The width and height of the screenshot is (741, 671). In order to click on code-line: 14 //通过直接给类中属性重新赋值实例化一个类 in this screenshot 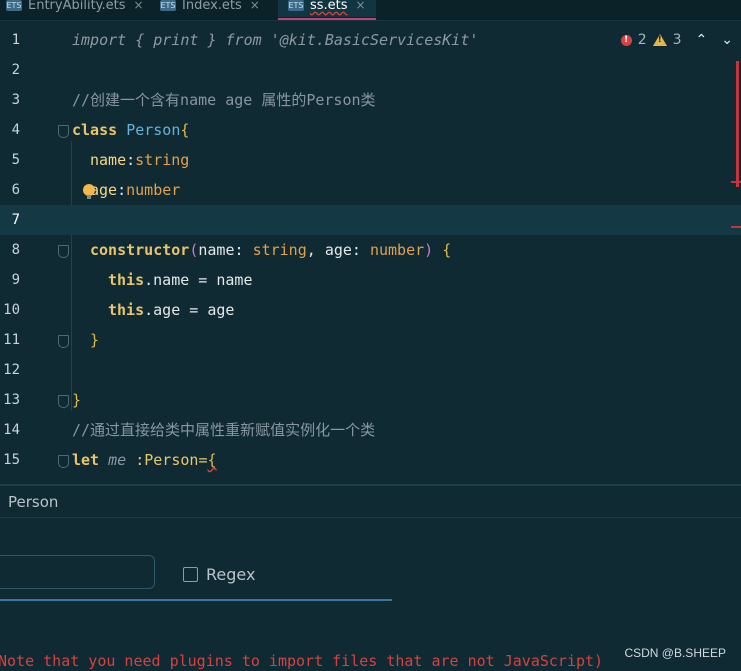, I will do `click(370, 430)`.